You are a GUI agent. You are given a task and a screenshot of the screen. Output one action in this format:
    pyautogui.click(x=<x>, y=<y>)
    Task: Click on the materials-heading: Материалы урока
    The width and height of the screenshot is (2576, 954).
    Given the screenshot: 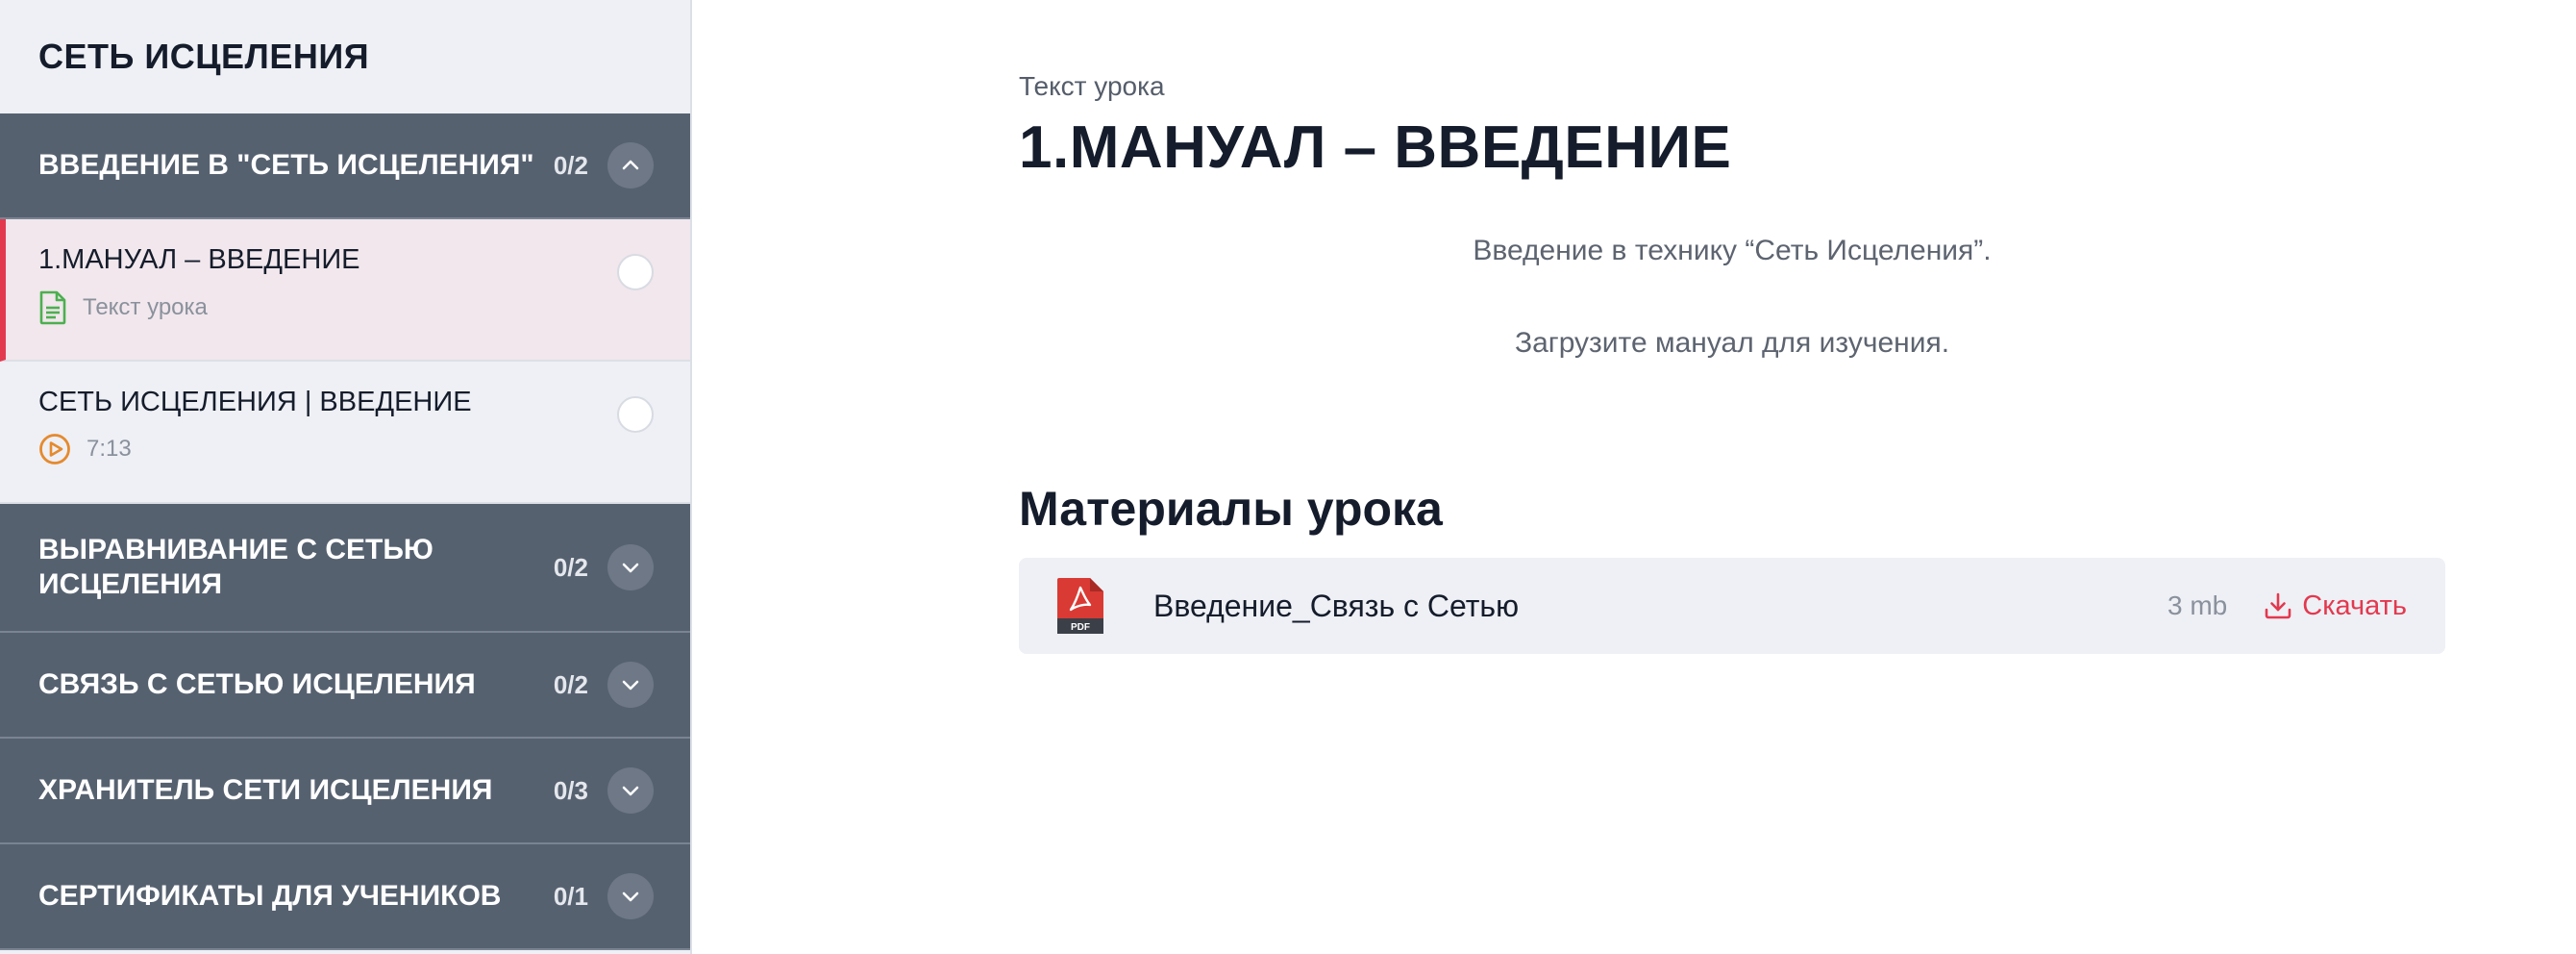 What is the action you would take?
    pyautogui.click(x=1231, y=509)
    